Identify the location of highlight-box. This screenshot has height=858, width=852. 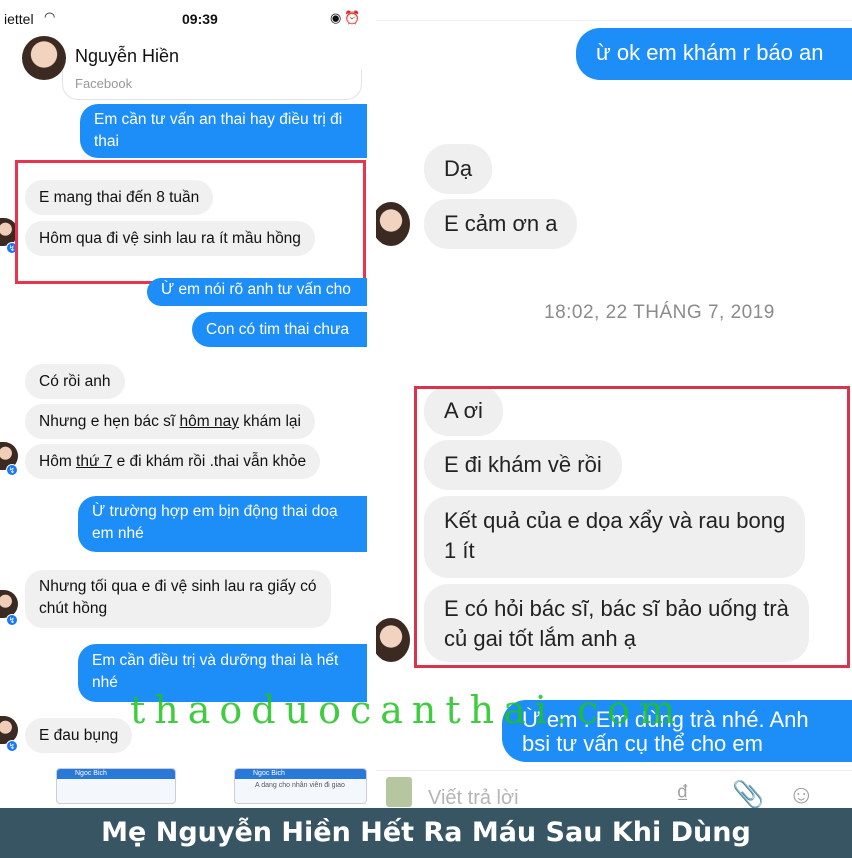
(190, 222).